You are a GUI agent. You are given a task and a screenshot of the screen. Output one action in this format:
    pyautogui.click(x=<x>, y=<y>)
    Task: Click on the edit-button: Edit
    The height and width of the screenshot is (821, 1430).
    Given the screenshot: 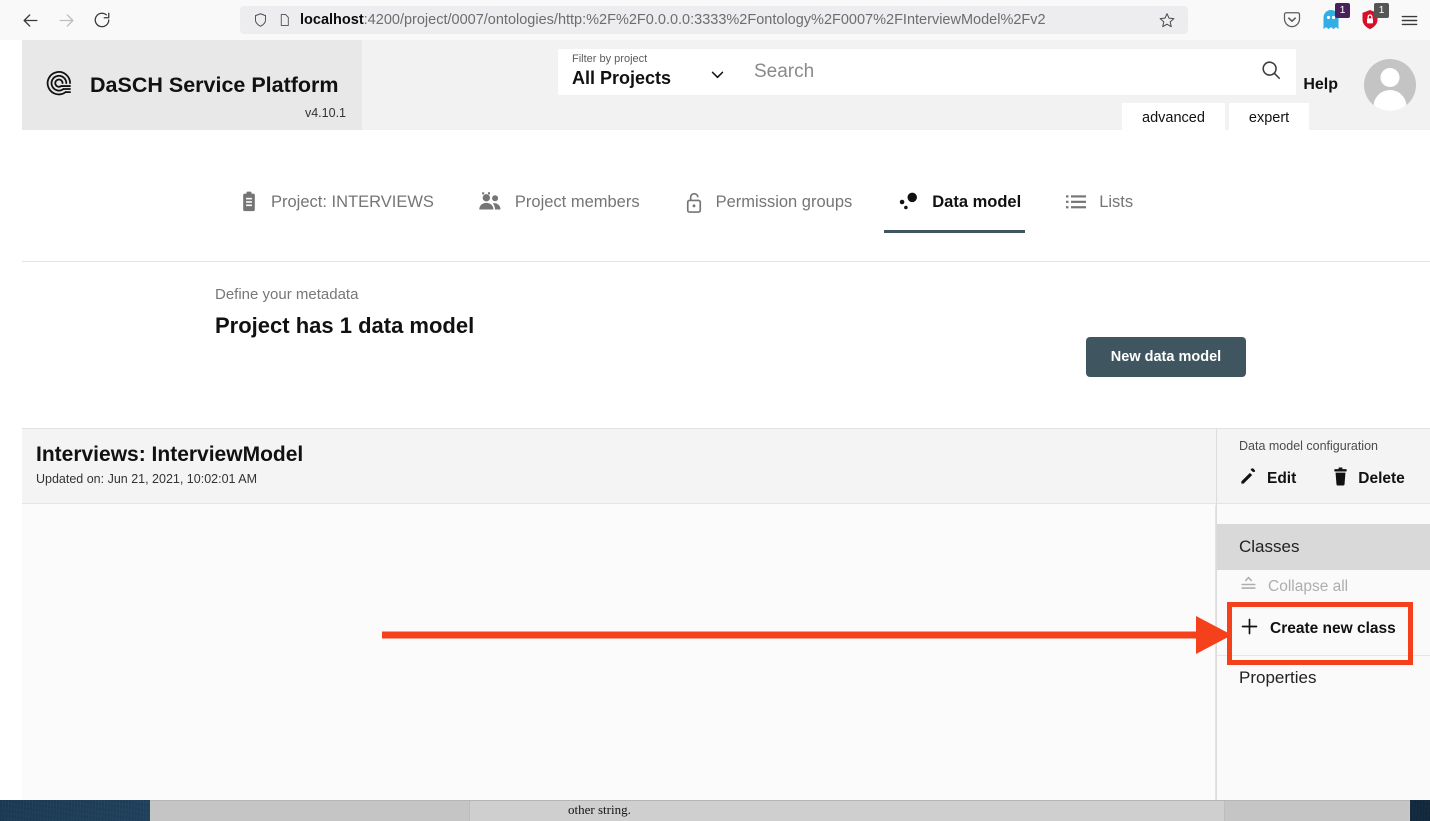 What is the action you would take?
    pyautogui.click(x=1267, y=479)
    